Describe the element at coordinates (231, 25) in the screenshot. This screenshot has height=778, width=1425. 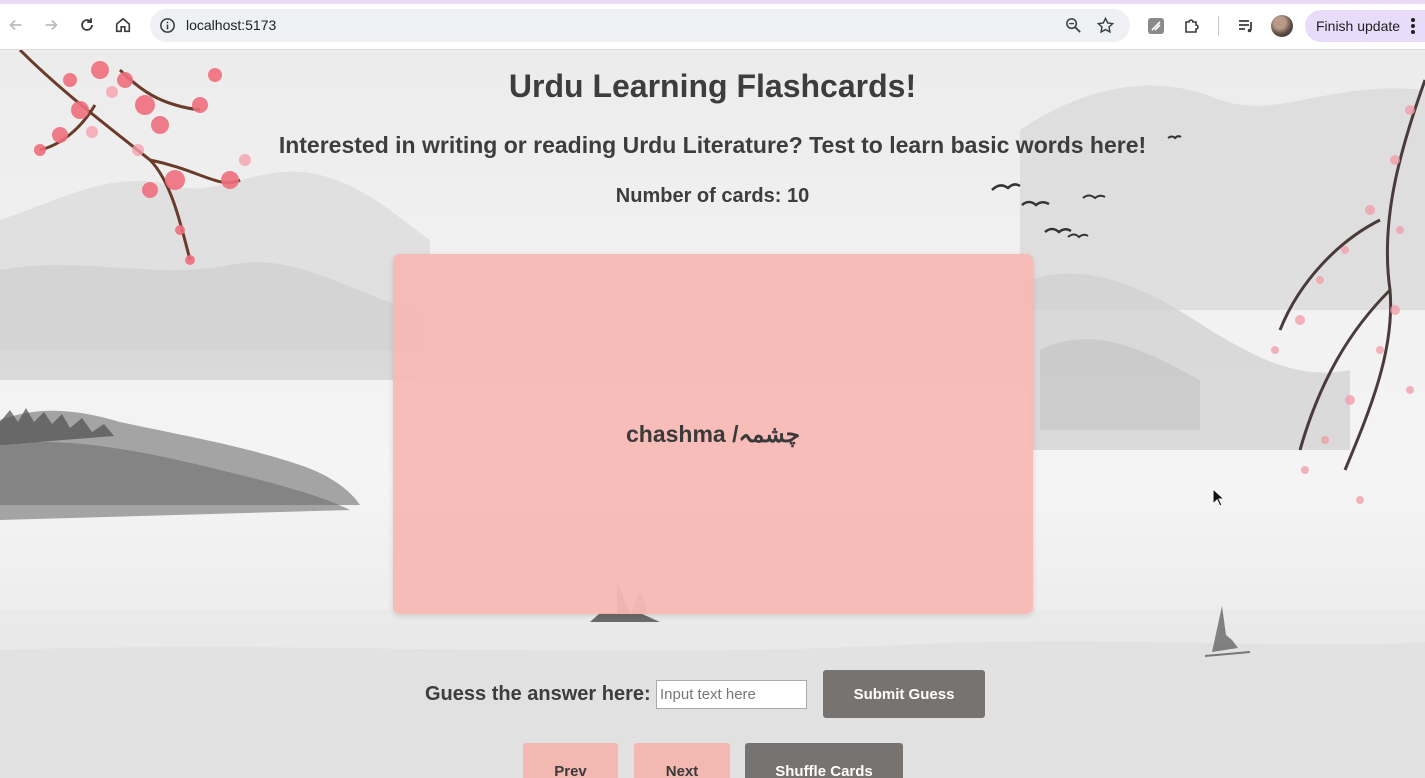
I see `url-text: localhost:5173` at that location.